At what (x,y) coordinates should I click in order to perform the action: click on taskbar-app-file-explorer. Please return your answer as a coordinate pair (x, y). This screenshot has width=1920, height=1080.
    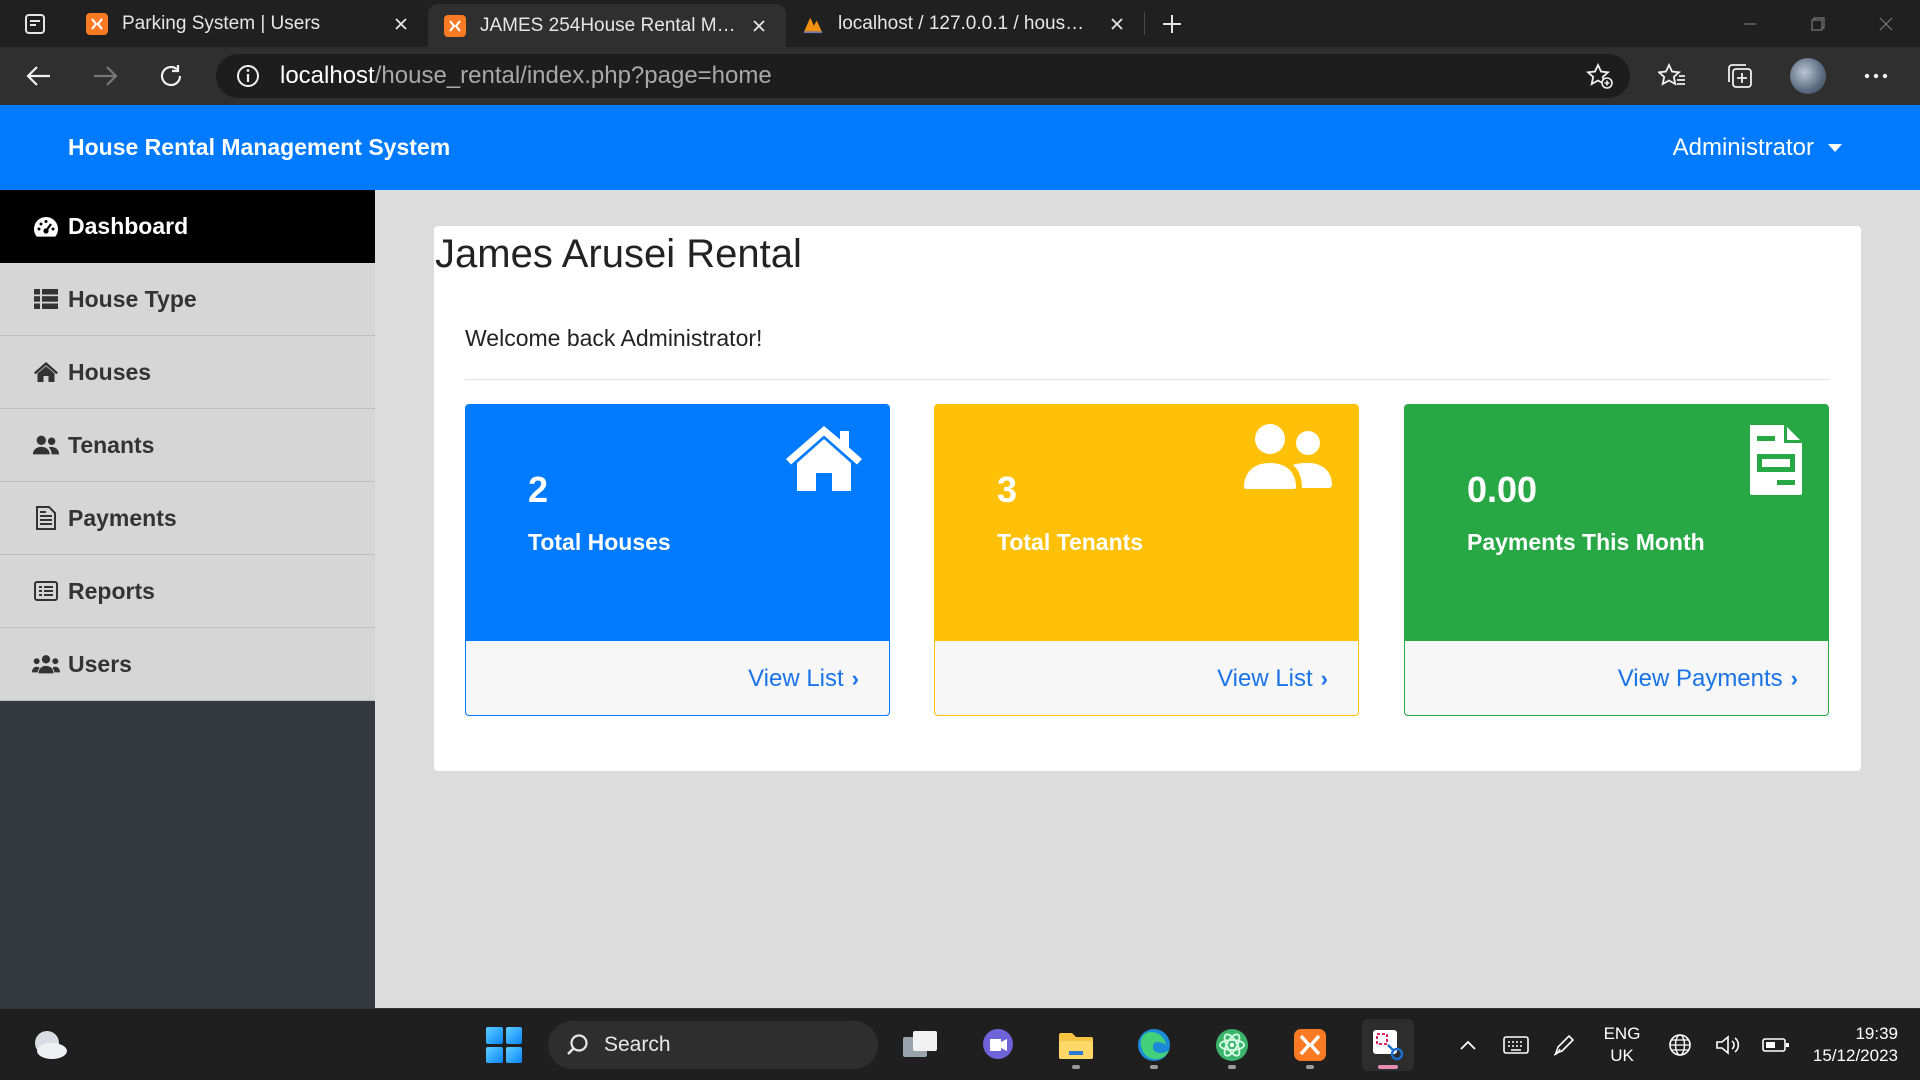
    Looking at the image, I should click on (1076, 1045).